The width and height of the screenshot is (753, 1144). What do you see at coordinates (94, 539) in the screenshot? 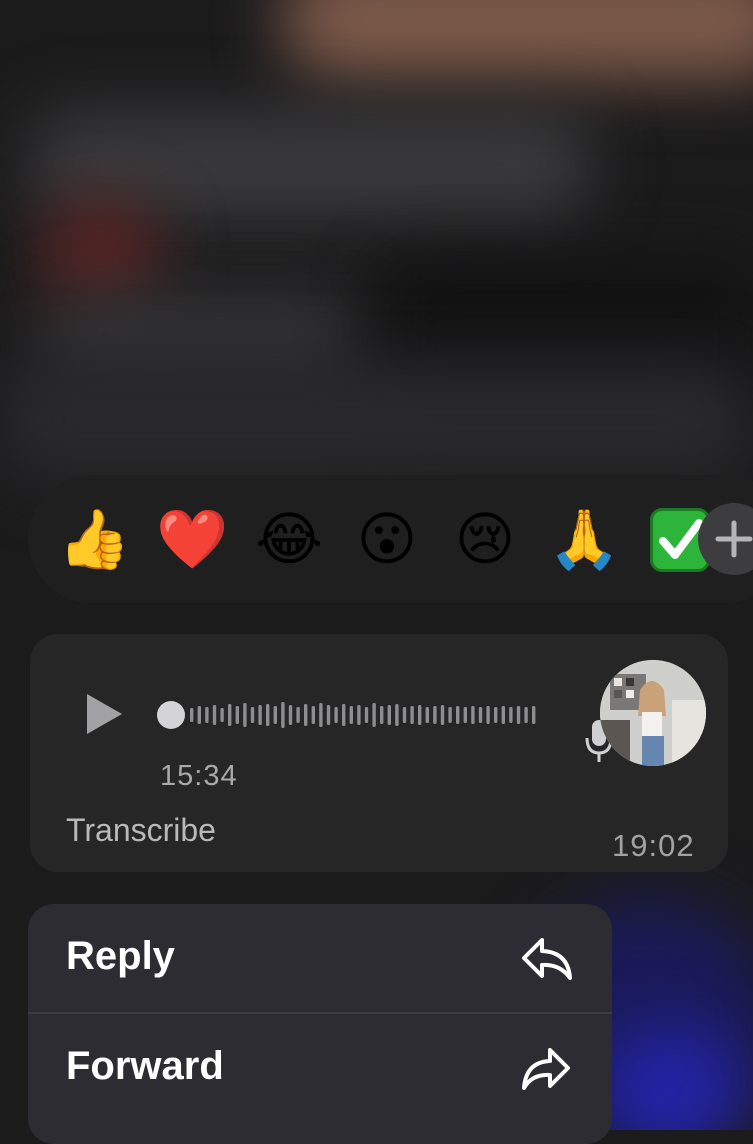
I see `thumbs-up-icon: 👍` at bounding box center [94, 539].